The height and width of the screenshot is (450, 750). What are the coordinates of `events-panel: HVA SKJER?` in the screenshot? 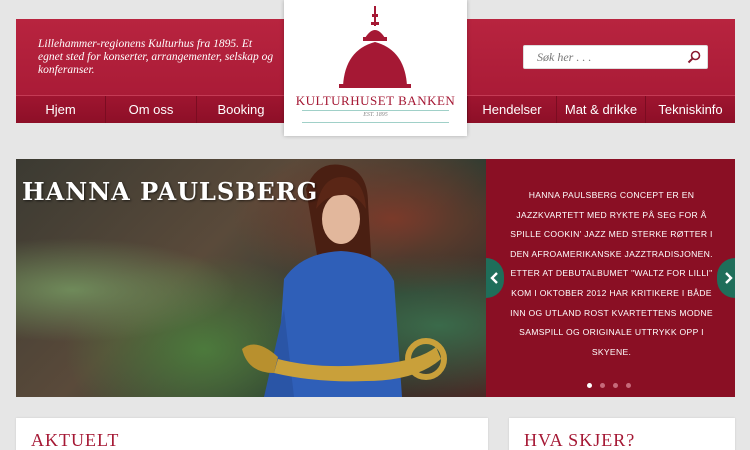 It's located at (622, 434).